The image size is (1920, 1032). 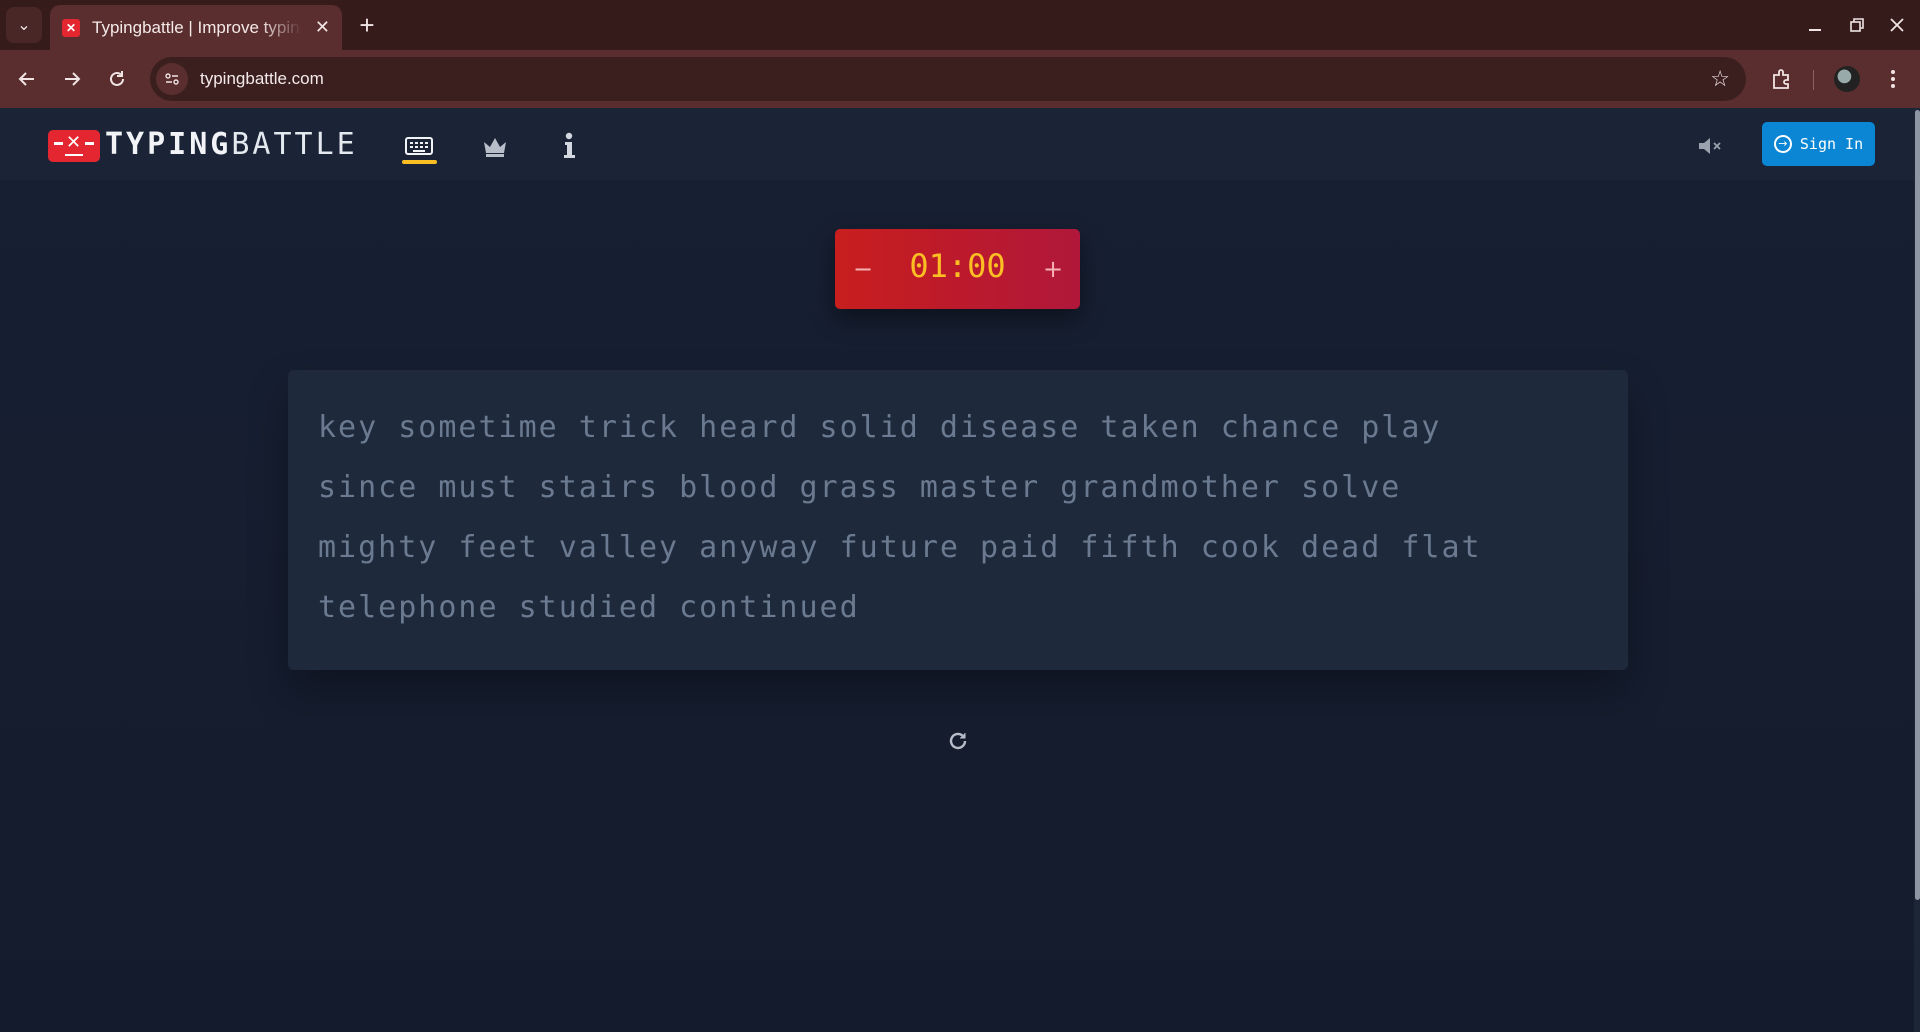 I want to click on timer-increase-button: +, so click(x=1053, y=269).